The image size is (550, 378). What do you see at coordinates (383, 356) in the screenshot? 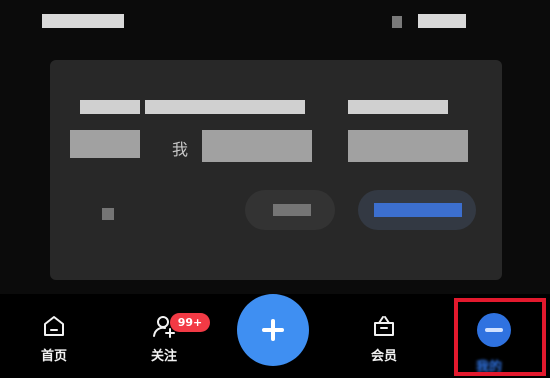
I see `nav-label-vip: 会员` at bounding box center [383, 356].